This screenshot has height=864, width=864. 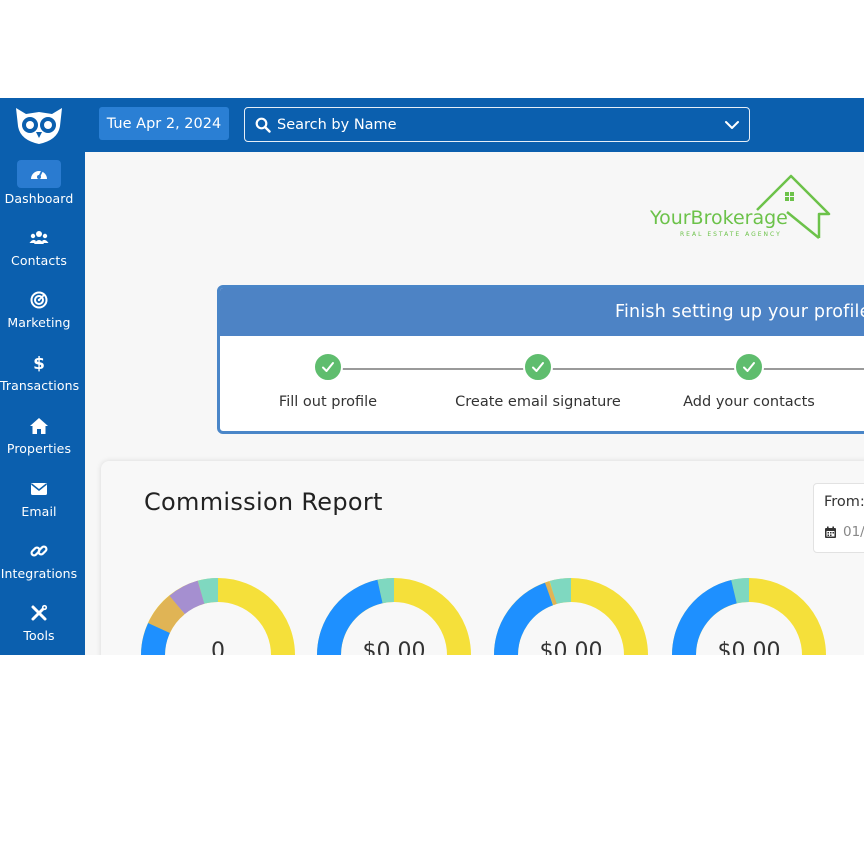 What do you see at coordinates (39, 511) in the screenshot?
I see `sidebar-item-label: Email` at bounding box center [39, 511].